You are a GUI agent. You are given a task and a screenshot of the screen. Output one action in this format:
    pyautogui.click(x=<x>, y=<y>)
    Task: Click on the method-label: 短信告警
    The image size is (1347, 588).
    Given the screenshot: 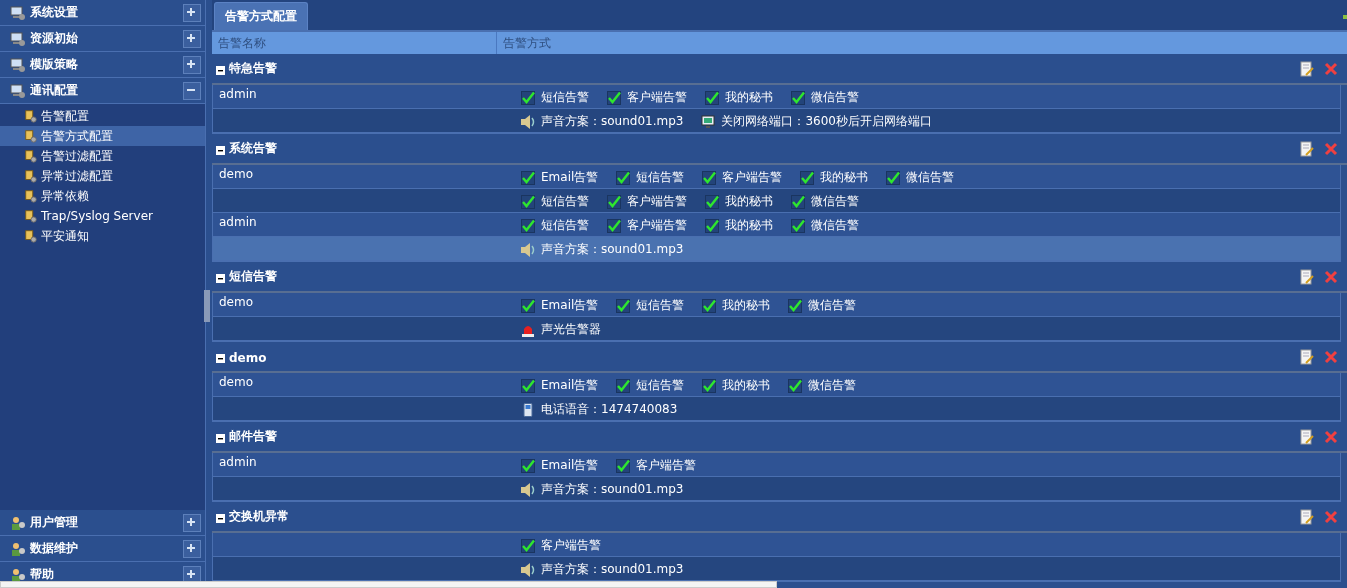 What is the action you would take?
    pyautogui.click(x=660, y=385)
    